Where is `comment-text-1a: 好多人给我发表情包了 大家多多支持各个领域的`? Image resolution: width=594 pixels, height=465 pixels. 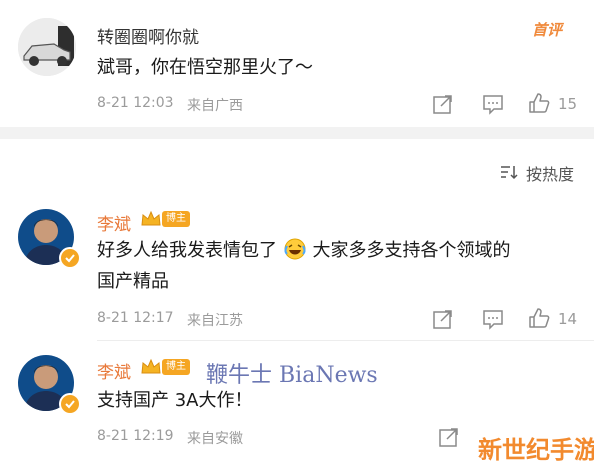 comment-text-1a: 好多人给我发表情包了 大家多多支持各个领域的 is located at coordinates (303, 250).